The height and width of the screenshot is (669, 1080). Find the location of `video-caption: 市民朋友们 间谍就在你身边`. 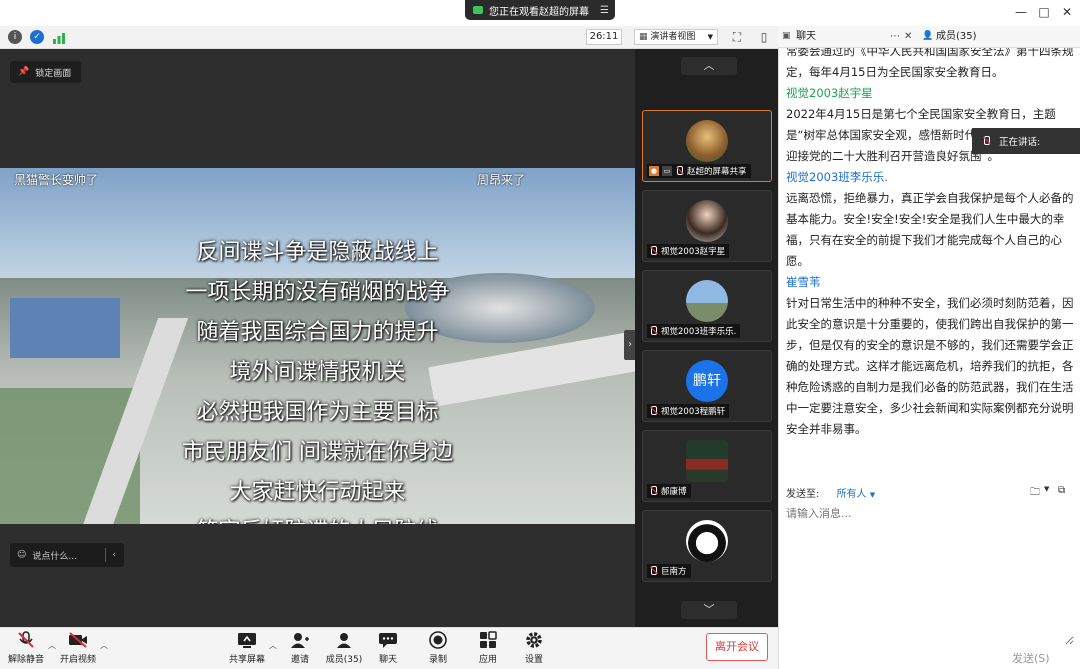

video-caption: 市民朋友们 间谍就在你身边 is located at coordinates (317, 452).